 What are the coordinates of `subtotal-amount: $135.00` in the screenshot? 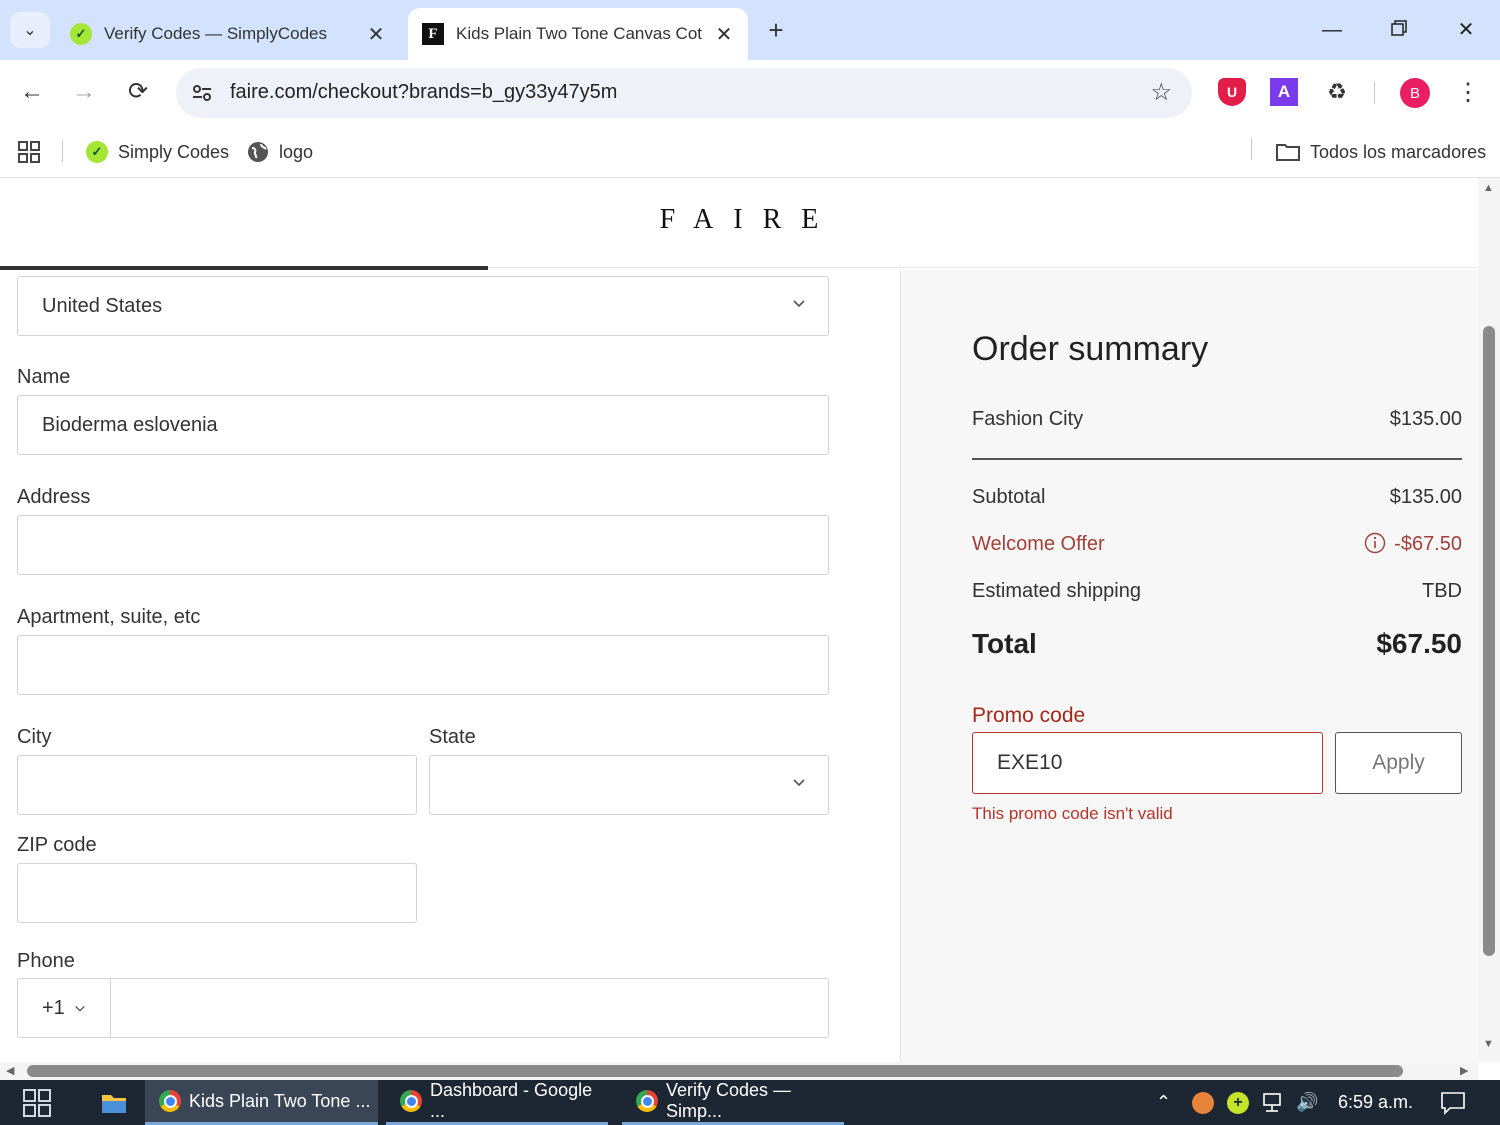 It's located at (1425, 497).